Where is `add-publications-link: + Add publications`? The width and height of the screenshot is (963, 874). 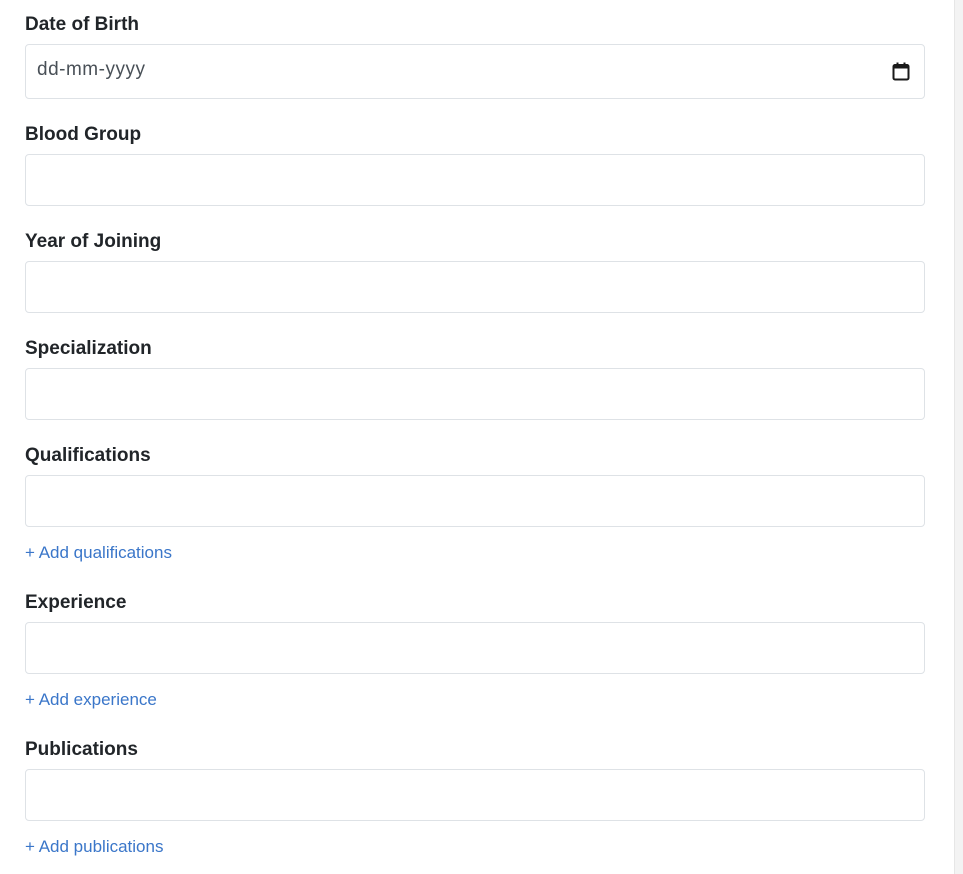 add-publications-link: + Add publications is located at coordinates (94, 847).